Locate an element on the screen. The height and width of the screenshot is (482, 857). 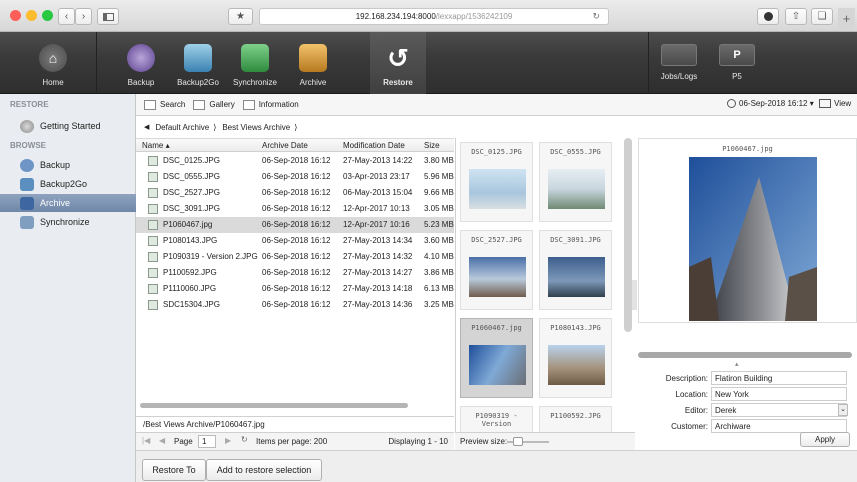
information-tab-icon is located at coordinates (248, 104).